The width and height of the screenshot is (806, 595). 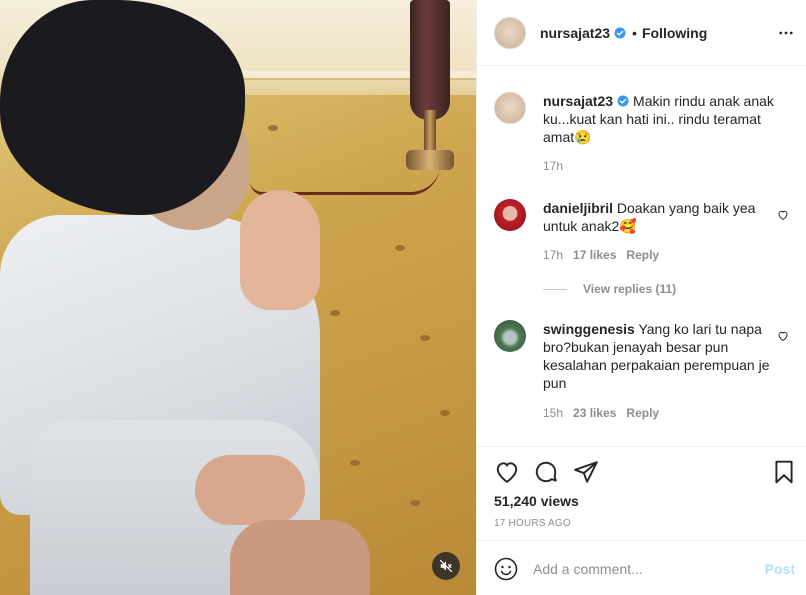 What do you see at coordinates (786, 33) in the screenshot?
I see `more-options-icon` at bounding box center [786, 33].